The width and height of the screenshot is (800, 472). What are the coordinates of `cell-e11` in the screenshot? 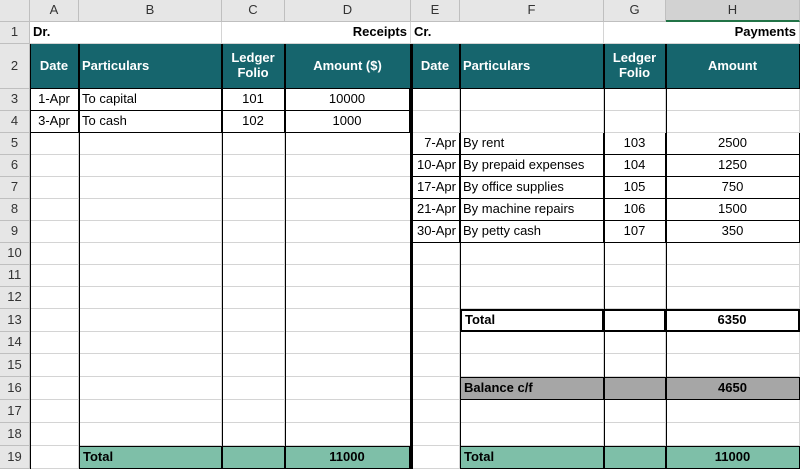 It's located at (435, 276).